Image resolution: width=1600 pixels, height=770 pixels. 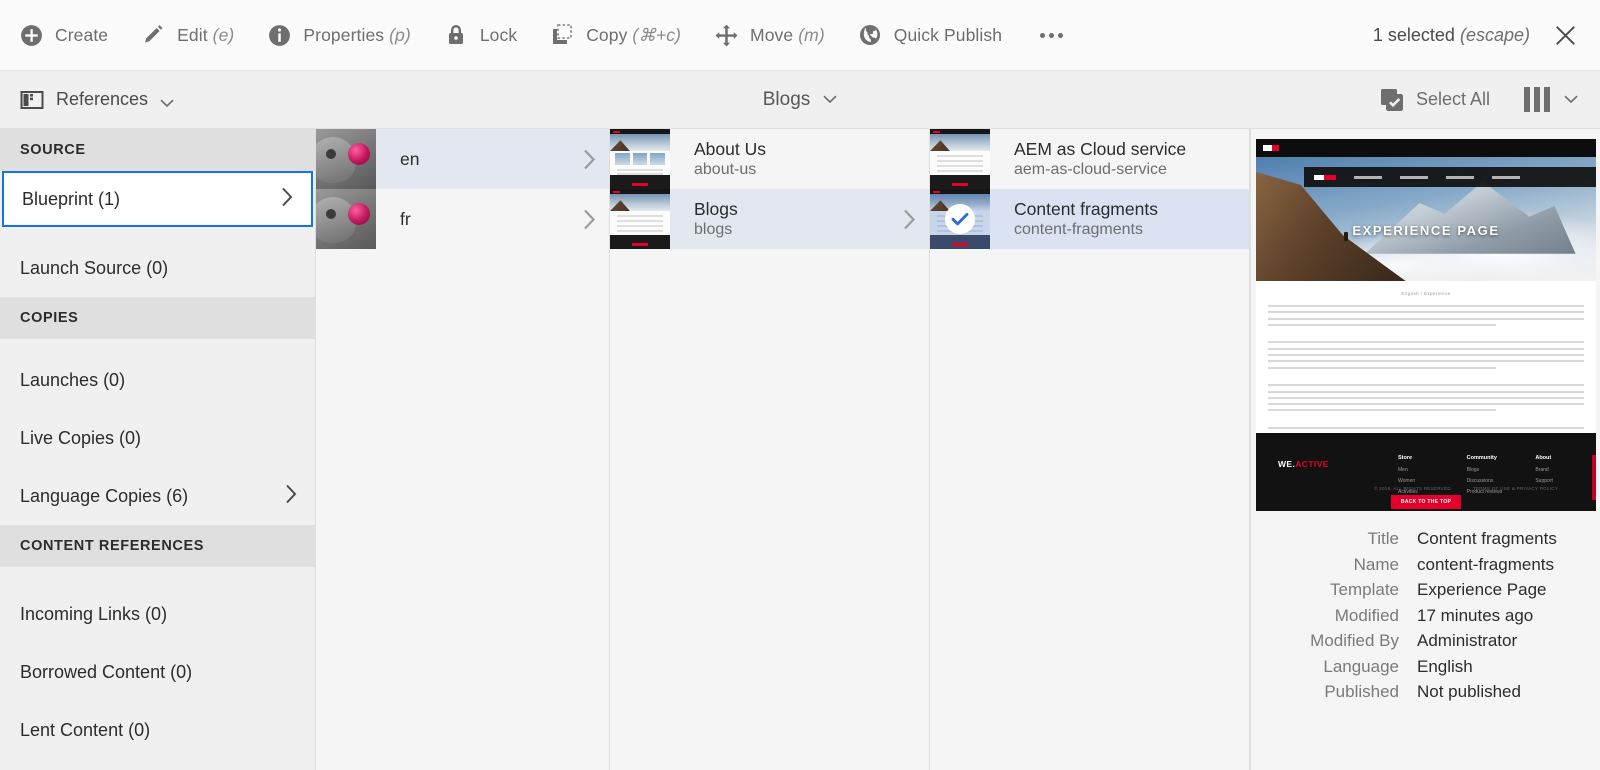 What do you see at coordinates (1376, 564) in the screenshot?
I see `property-key: Name` at bounding box center [1376, 564].